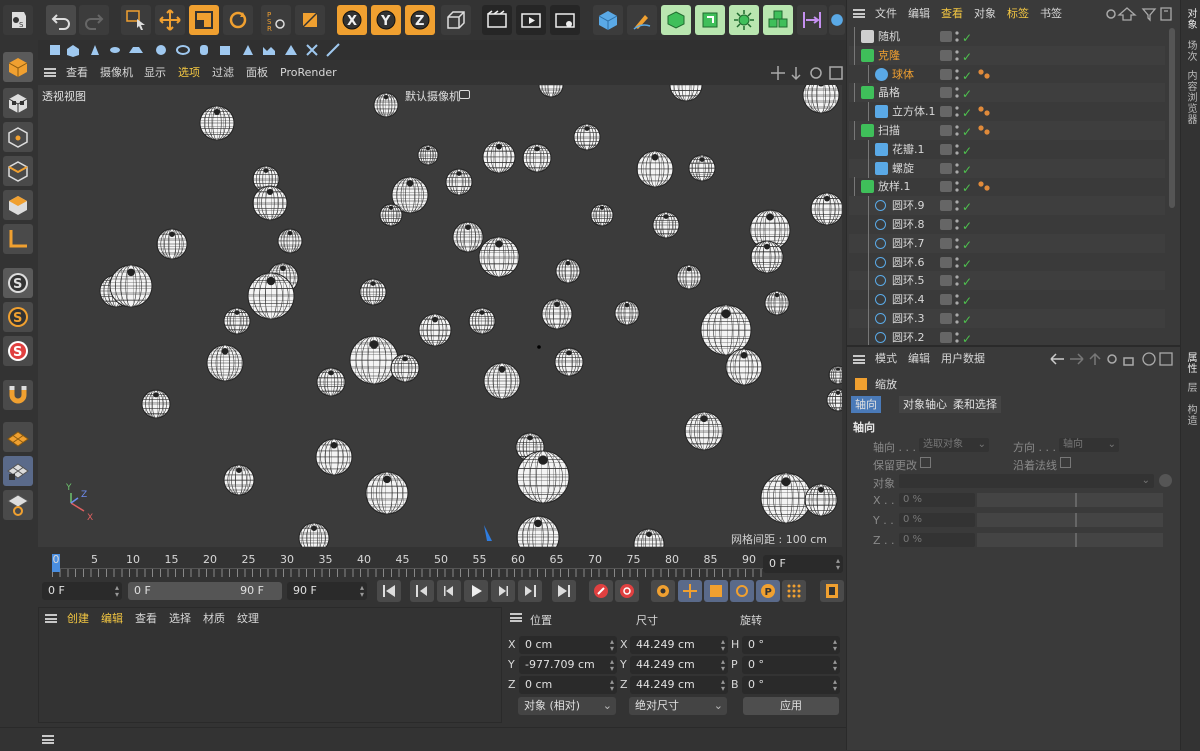  I want to click on point-mode-button, so click(18, 137).